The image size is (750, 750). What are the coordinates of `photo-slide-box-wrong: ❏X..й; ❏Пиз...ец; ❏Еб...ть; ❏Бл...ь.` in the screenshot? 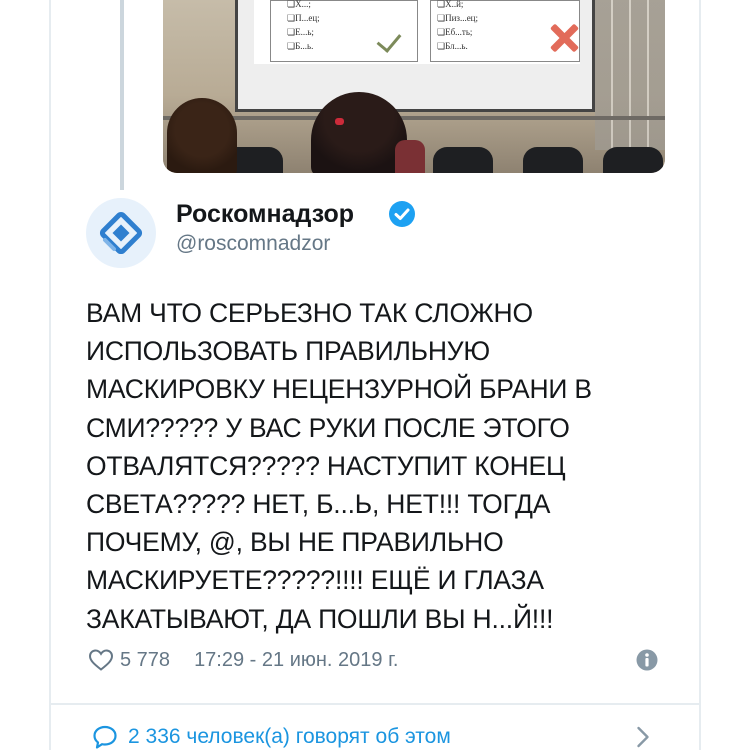 It's located at (505, 31).